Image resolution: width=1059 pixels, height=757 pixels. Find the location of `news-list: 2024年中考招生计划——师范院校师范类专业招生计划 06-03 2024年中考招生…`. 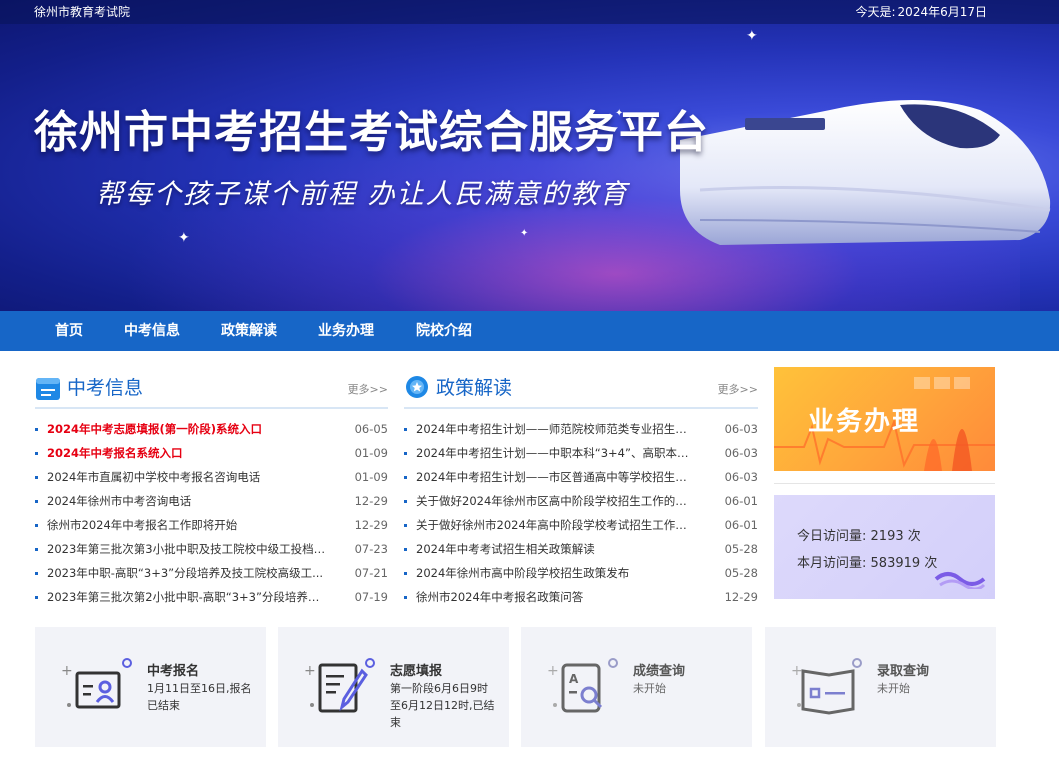

news-list: 2024年中考招生计划——师范院校师范类专业招生计划 06-03 2024年中考招生… is located at coordinates (581, 513).